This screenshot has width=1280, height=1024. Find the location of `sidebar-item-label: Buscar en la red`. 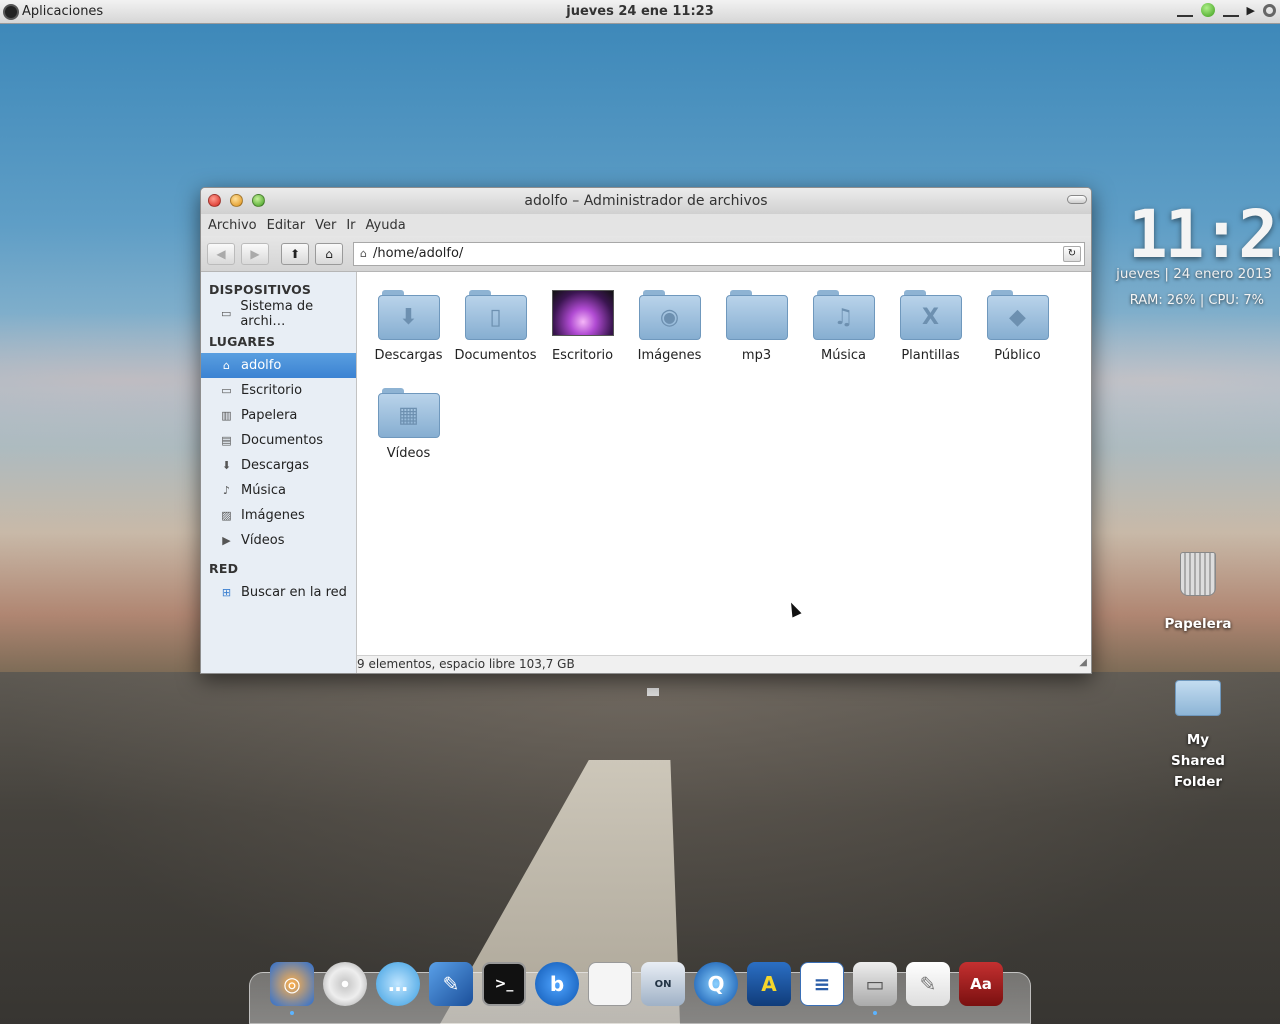

sidebar-item-label: Buscar en la red is located at coordinates (294, 592).